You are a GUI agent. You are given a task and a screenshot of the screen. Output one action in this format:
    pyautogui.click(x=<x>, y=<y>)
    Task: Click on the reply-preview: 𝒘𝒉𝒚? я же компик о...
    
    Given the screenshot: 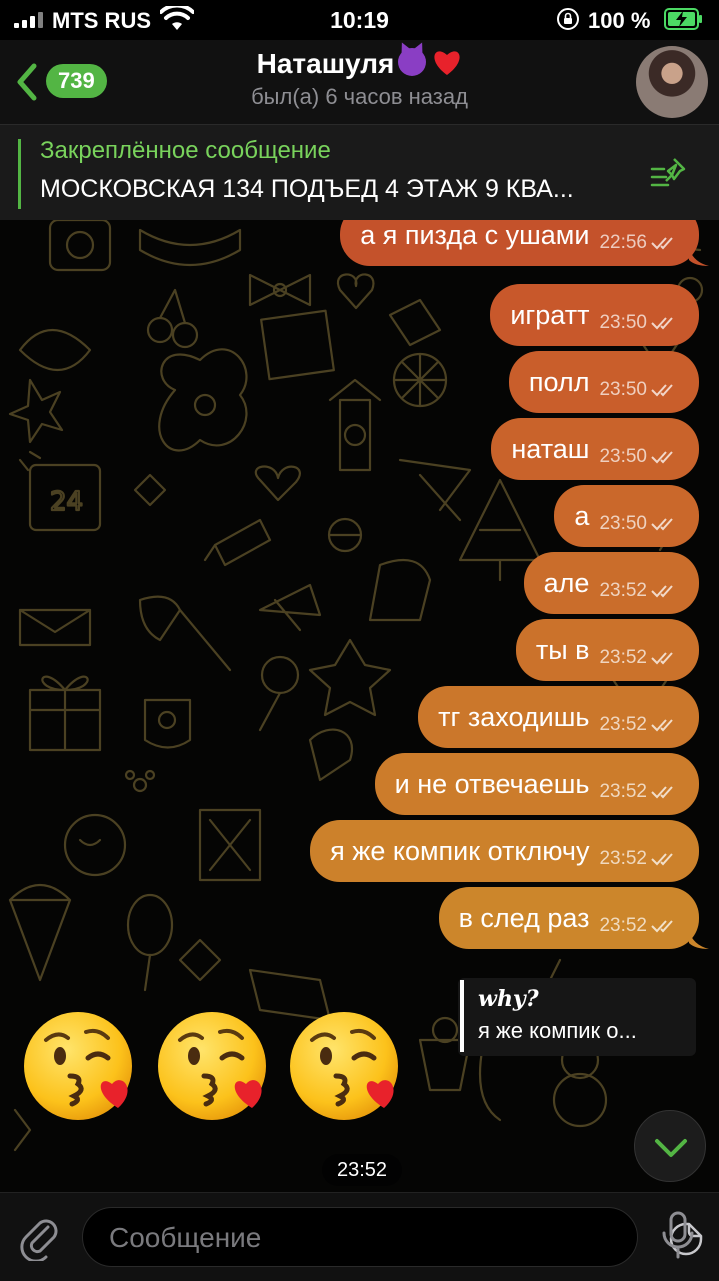 What is the action you would take?
    pyautogui.click(x=577, y=1017)
    